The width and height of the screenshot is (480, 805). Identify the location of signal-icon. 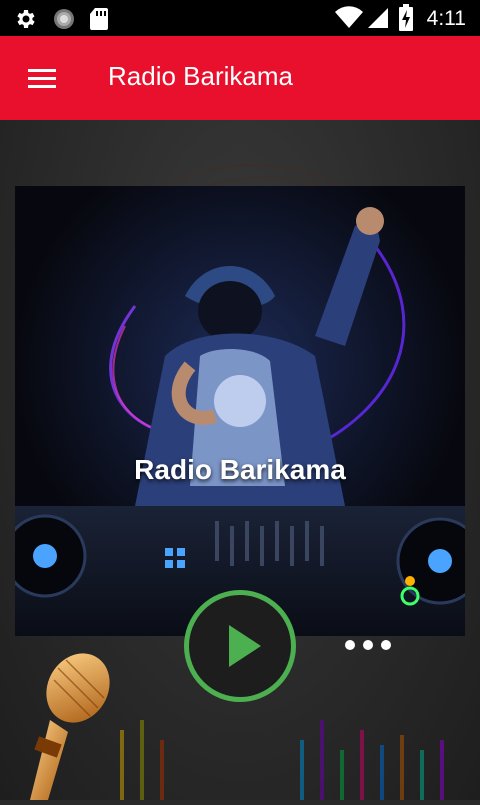
(378, 18).